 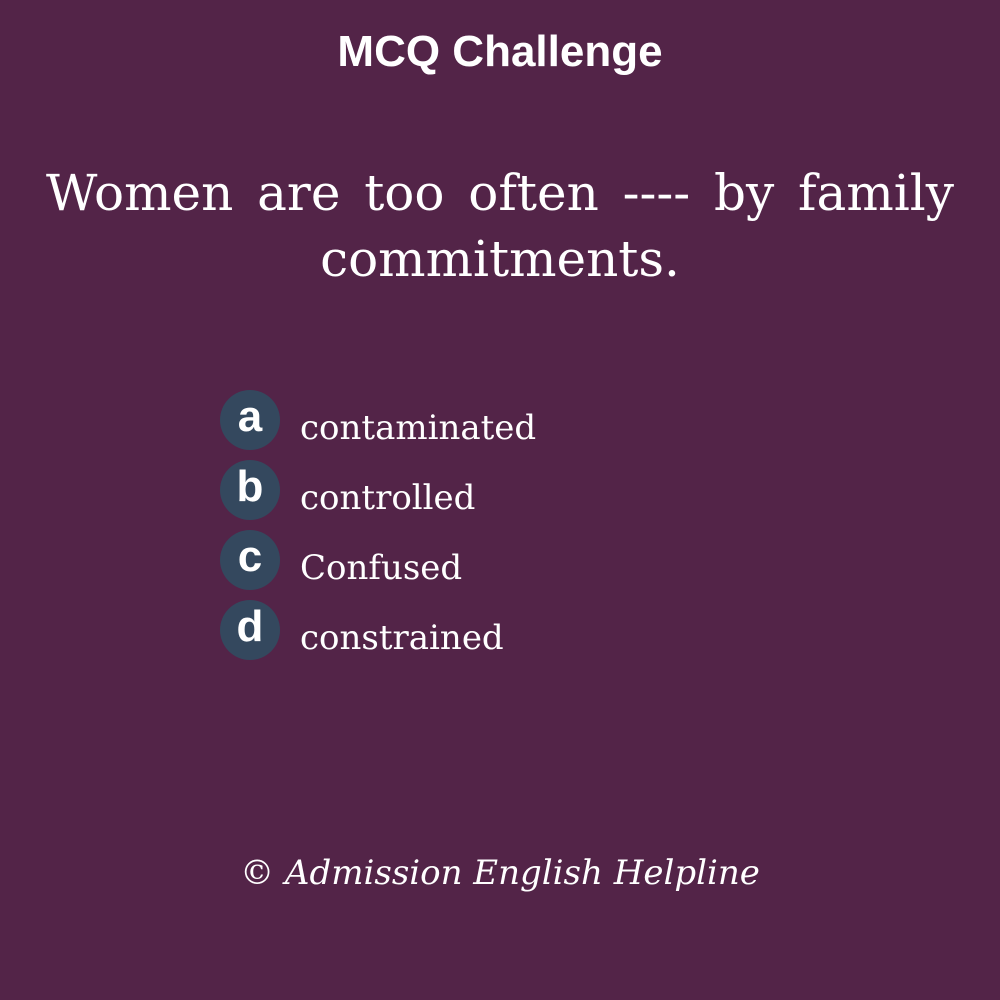 I want to click on option-c-label: Confused, so click(x=381, y=568).